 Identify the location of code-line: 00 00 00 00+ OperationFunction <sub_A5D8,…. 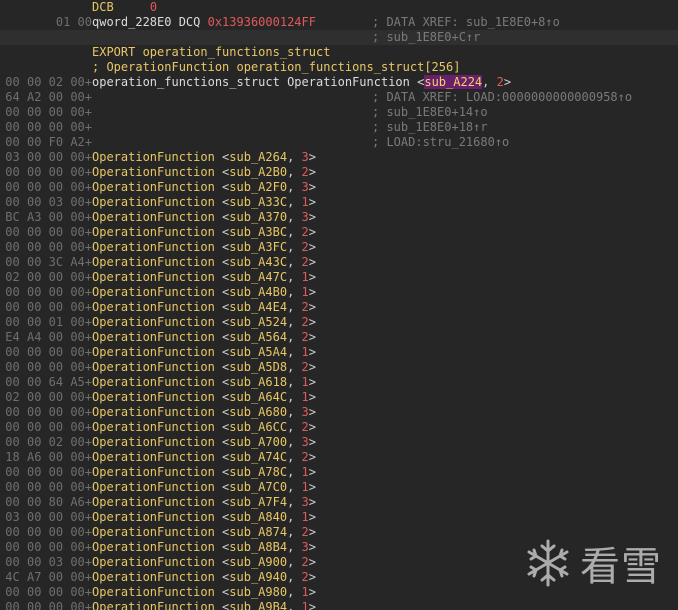
(339, 367).